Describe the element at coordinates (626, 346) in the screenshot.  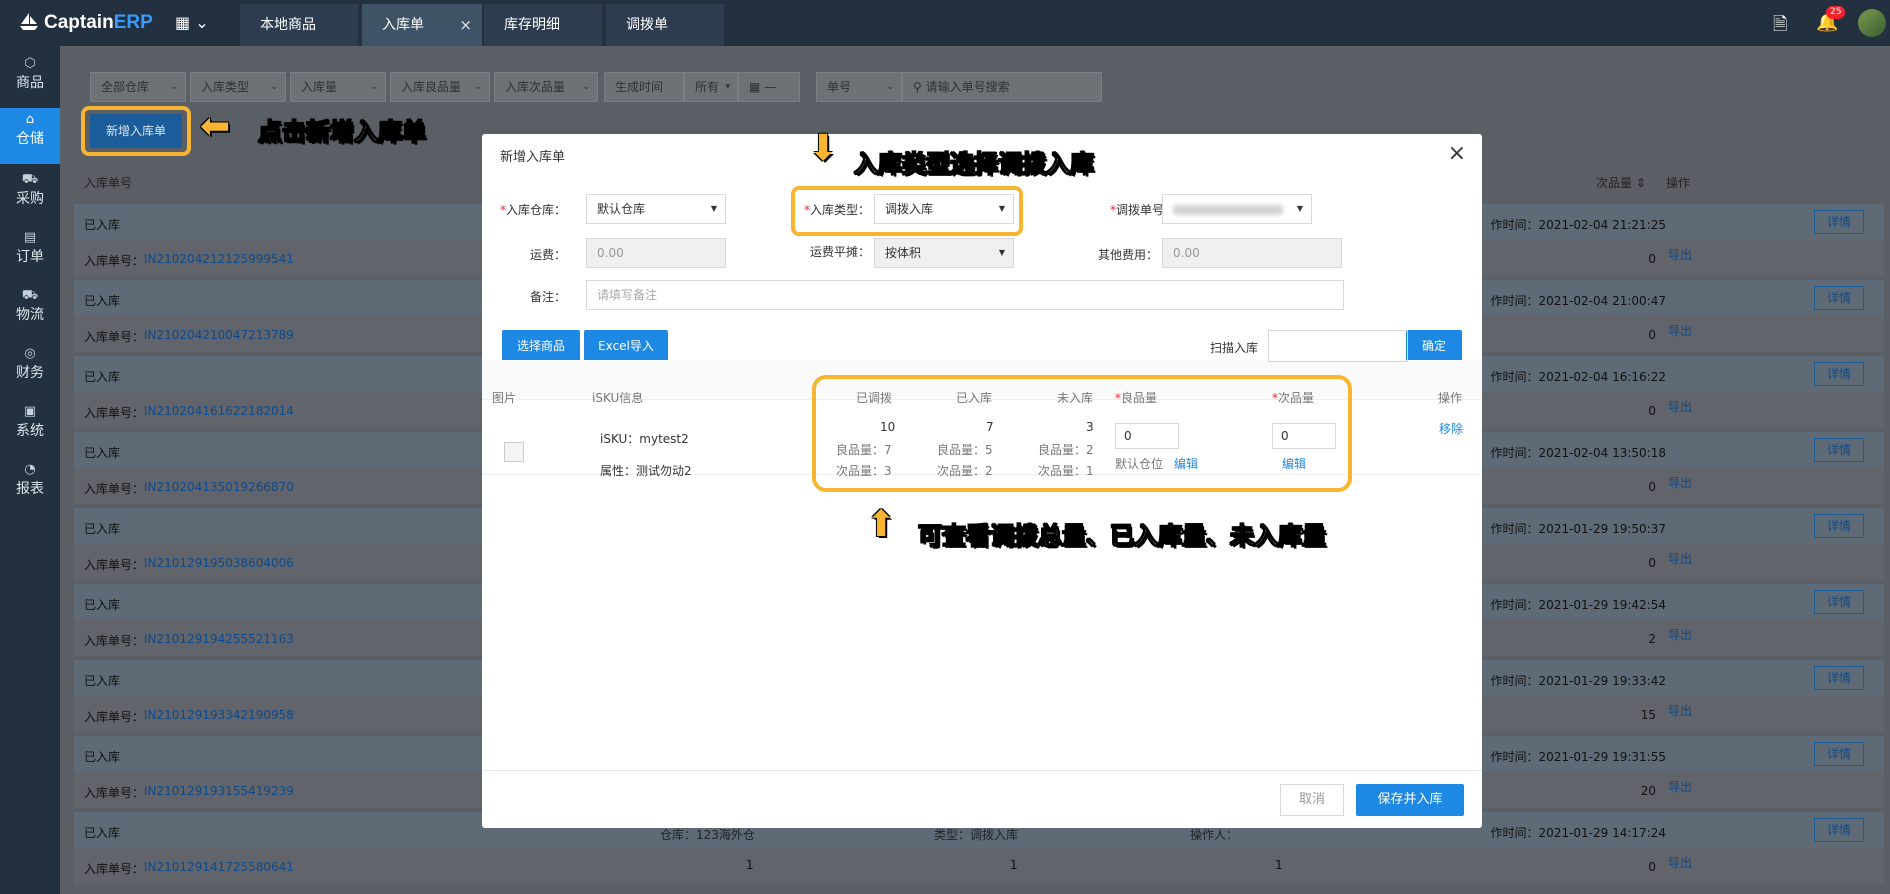
I see `excel-import-button: Excel导入` at that location.